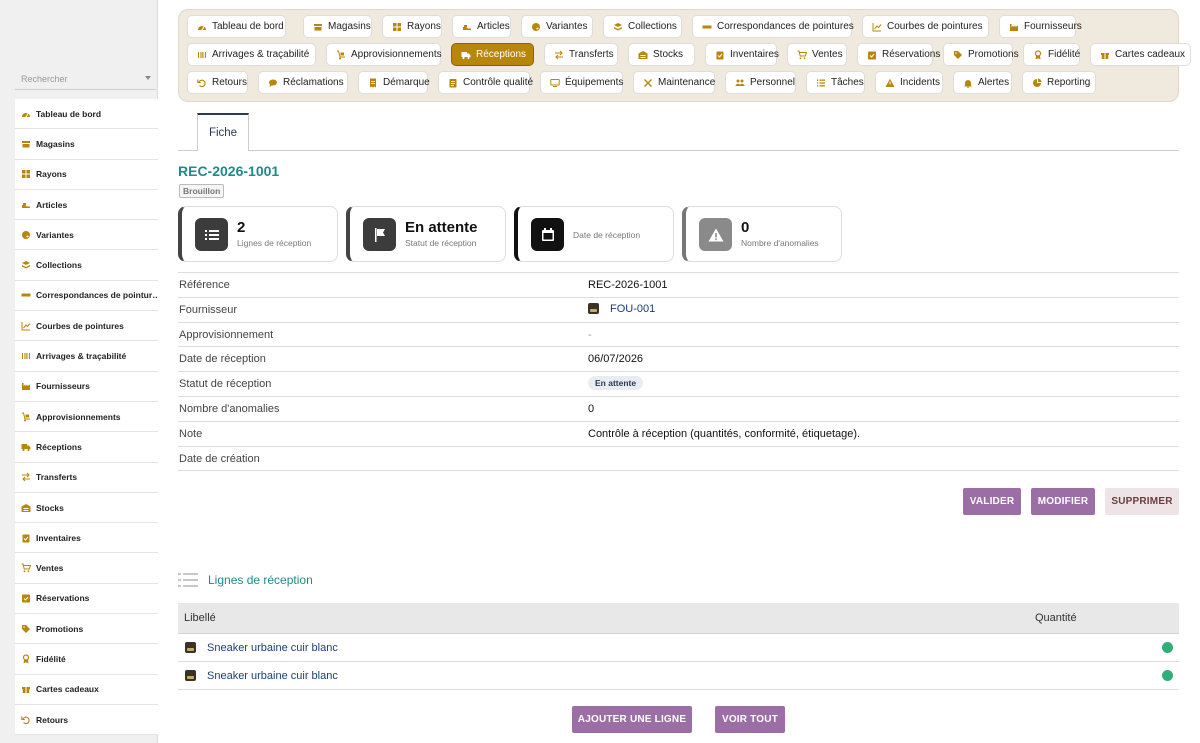  Describe the element at coordinates (594, 234) in the screenshot. I see `card-date: Date de réception` at that location.